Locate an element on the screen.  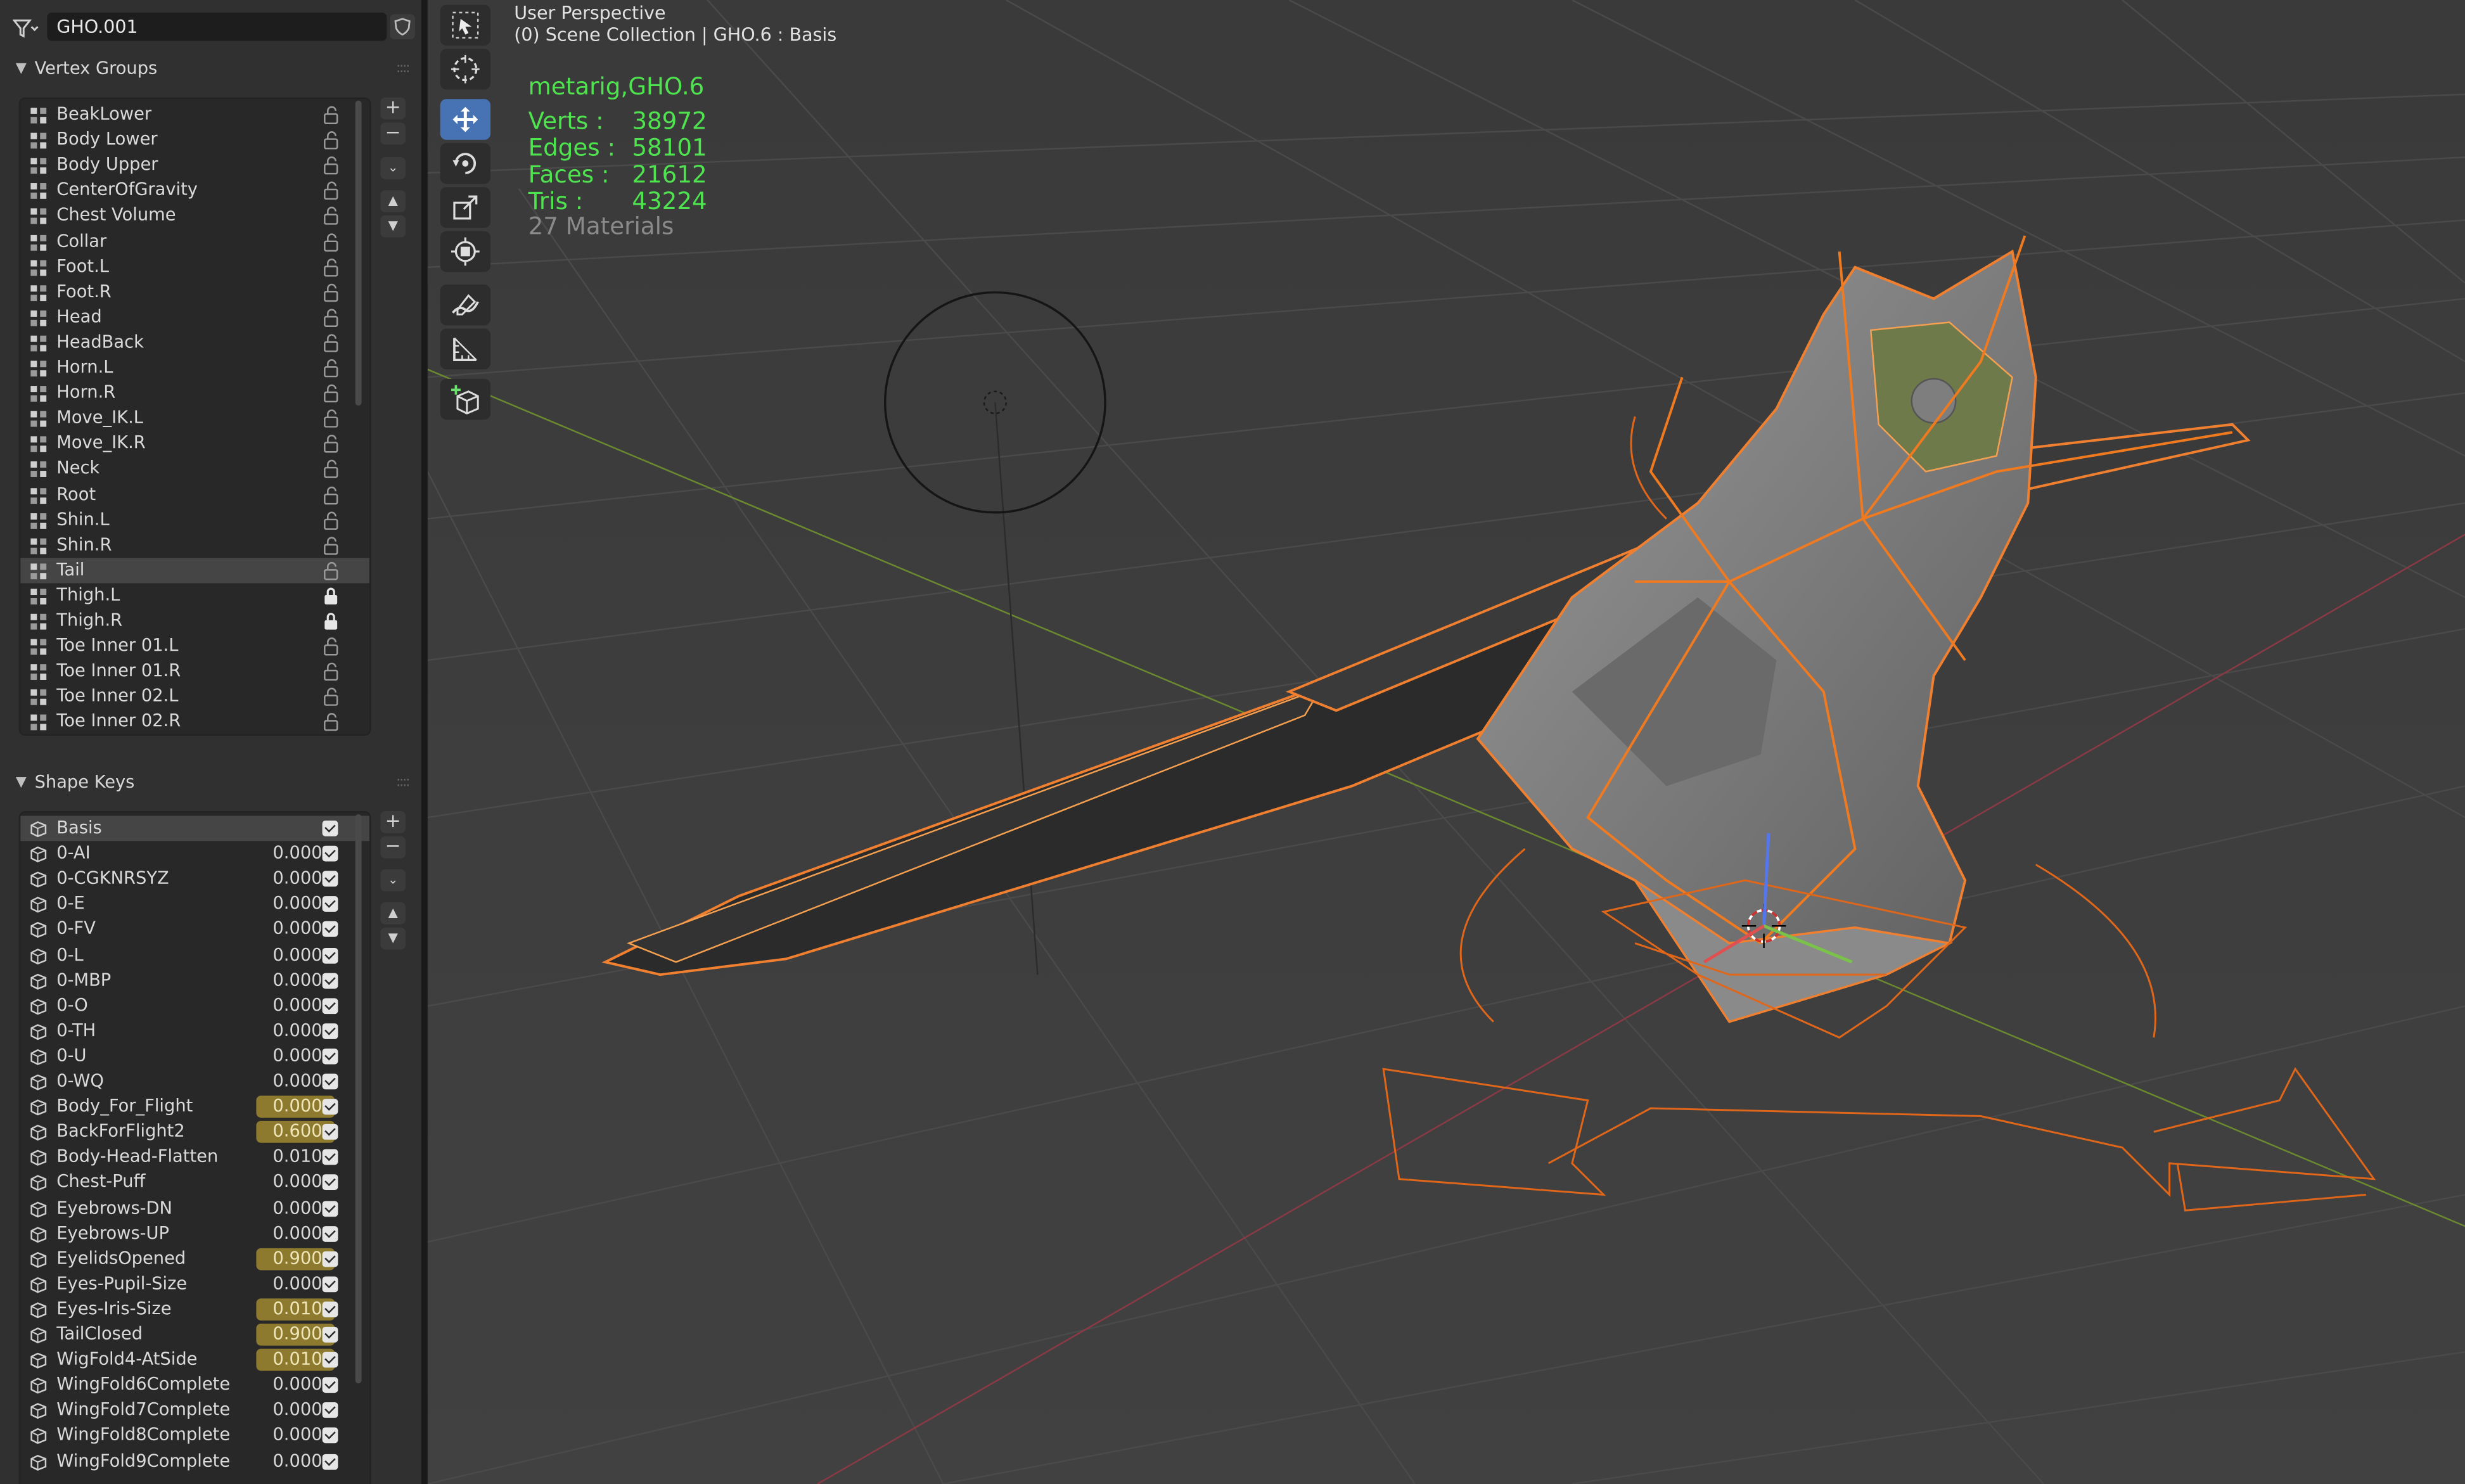
shape-key-row: 0-WQ 0.000 is located at coordinates (194, 1081).